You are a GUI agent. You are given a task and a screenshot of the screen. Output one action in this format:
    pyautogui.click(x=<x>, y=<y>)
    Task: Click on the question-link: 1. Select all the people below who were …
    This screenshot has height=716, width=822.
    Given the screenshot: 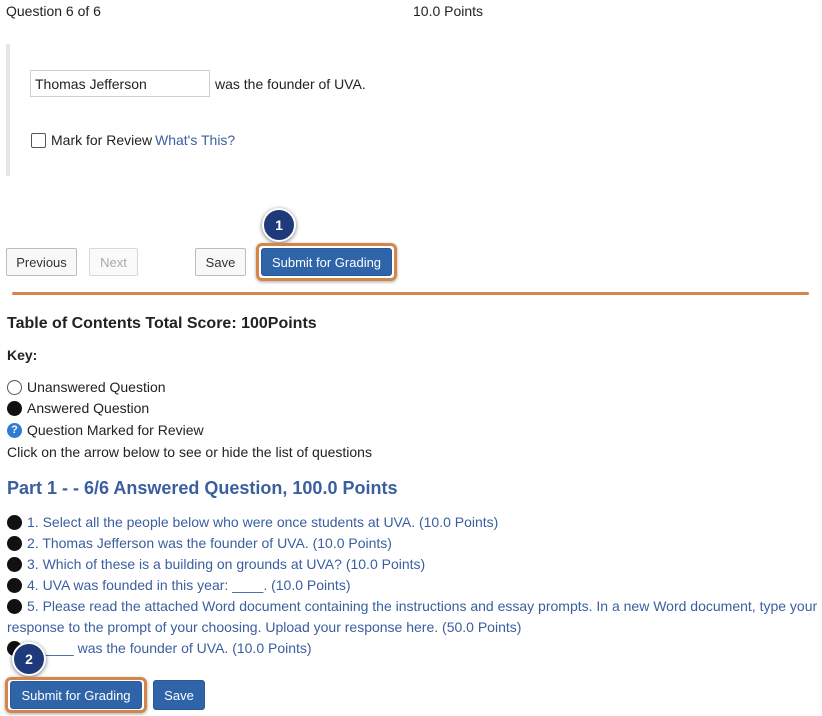 What is the action you would take?
    pyautogui.click(x=262, y=522)
    